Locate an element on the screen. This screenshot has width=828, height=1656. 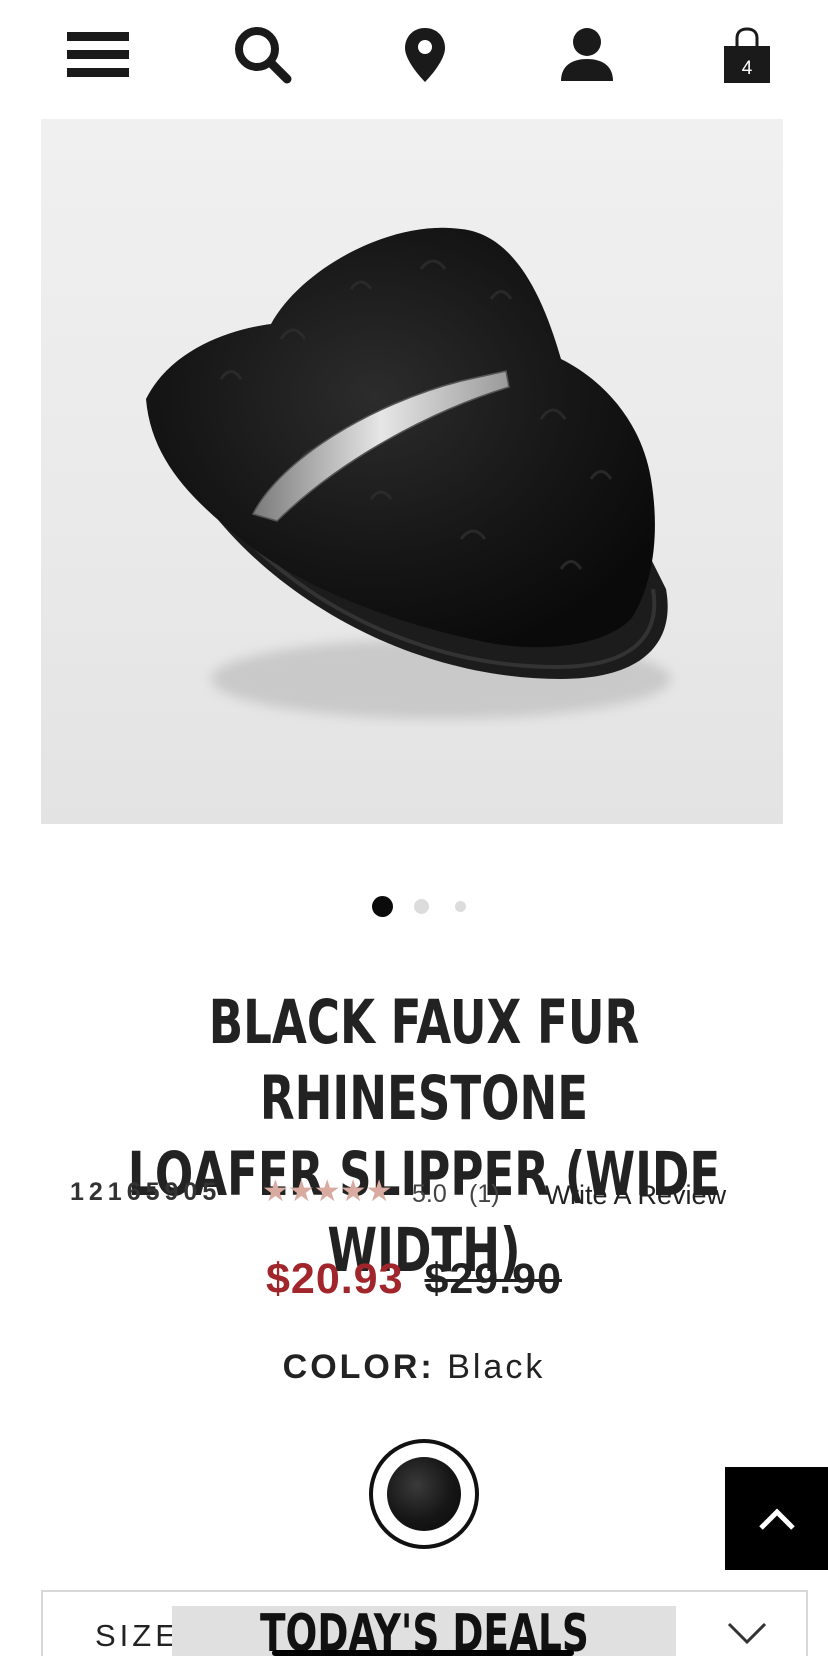
back-to-top-button is located at coordinates (776, 1518).